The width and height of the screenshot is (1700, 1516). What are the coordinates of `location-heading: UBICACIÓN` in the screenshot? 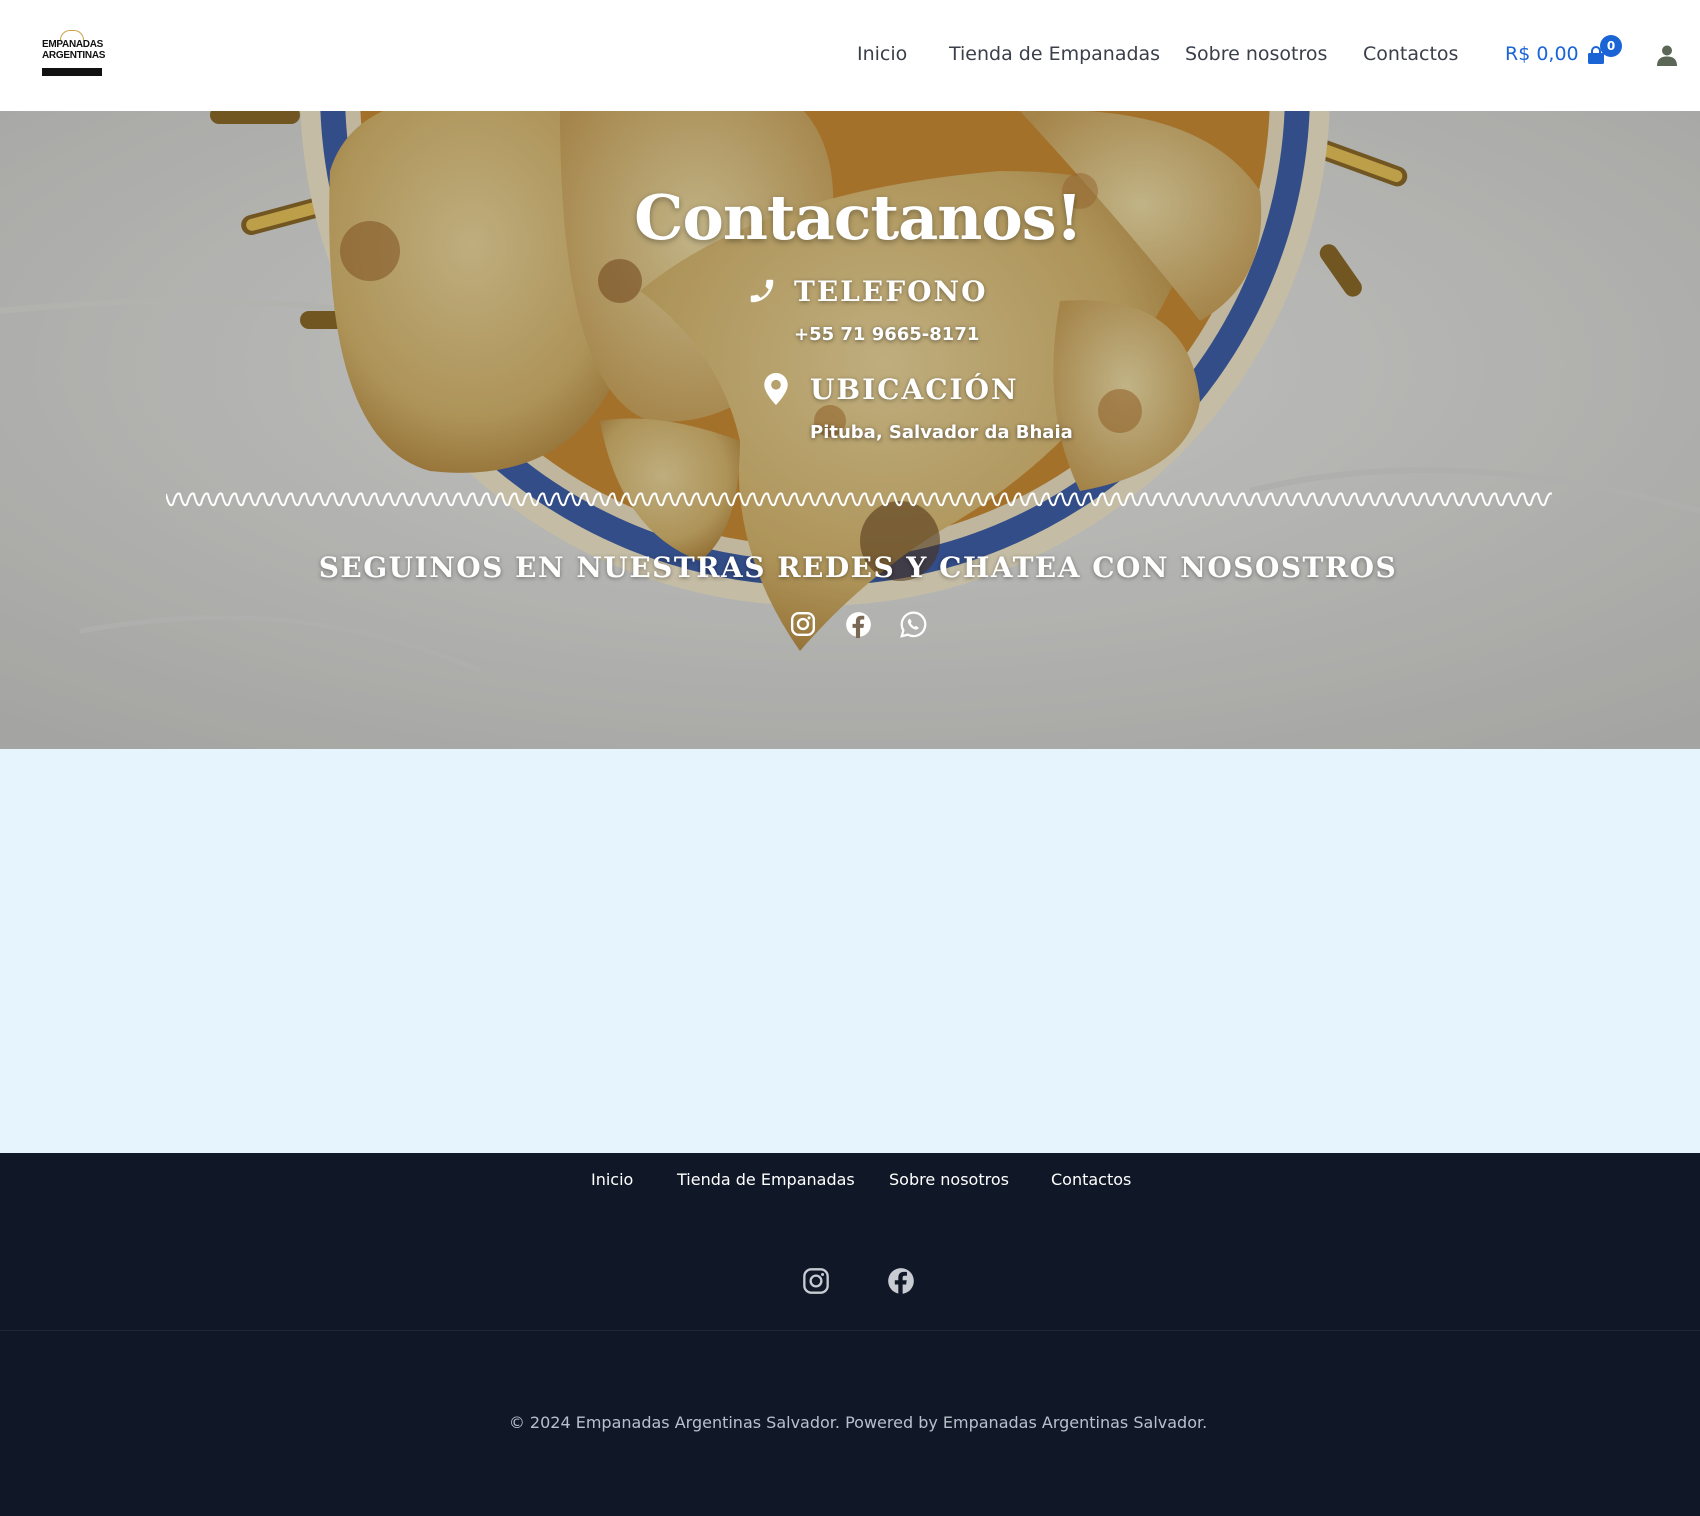 It's located at (914, 389).